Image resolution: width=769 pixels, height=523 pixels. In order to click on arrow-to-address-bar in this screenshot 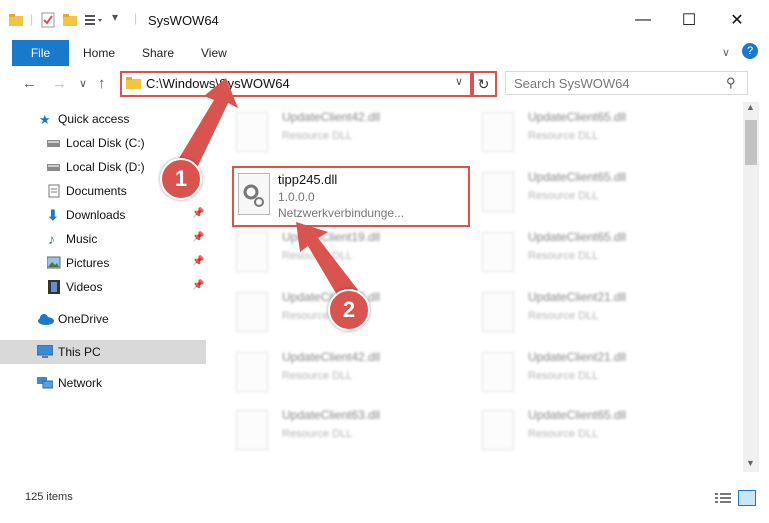, I will do `click(208, 124)`.